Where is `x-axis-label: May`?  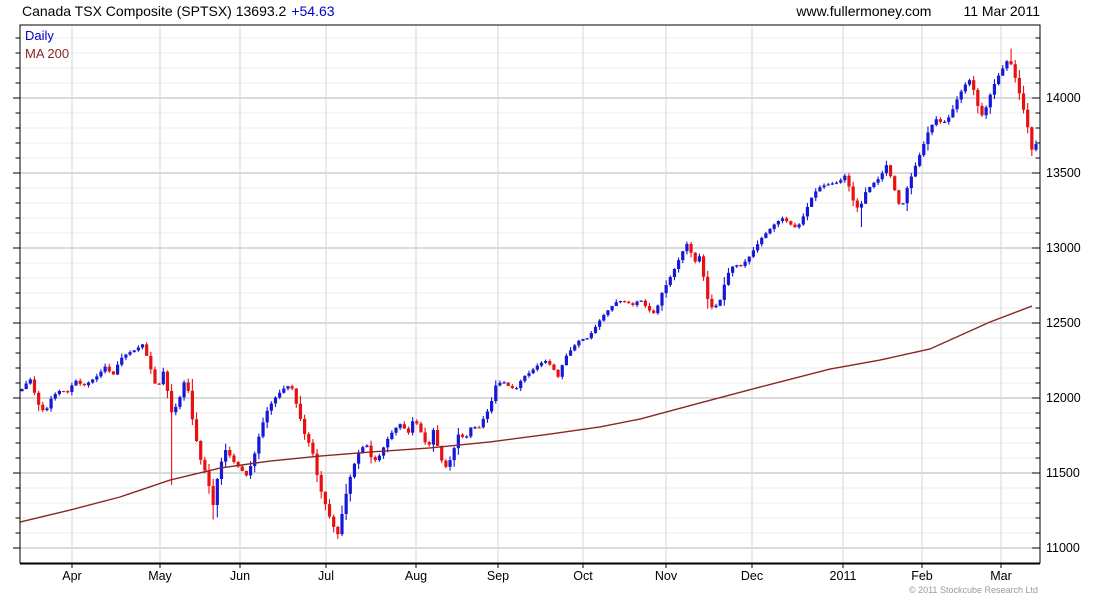 x-axis-label: May is located at coordinates (160, 576).